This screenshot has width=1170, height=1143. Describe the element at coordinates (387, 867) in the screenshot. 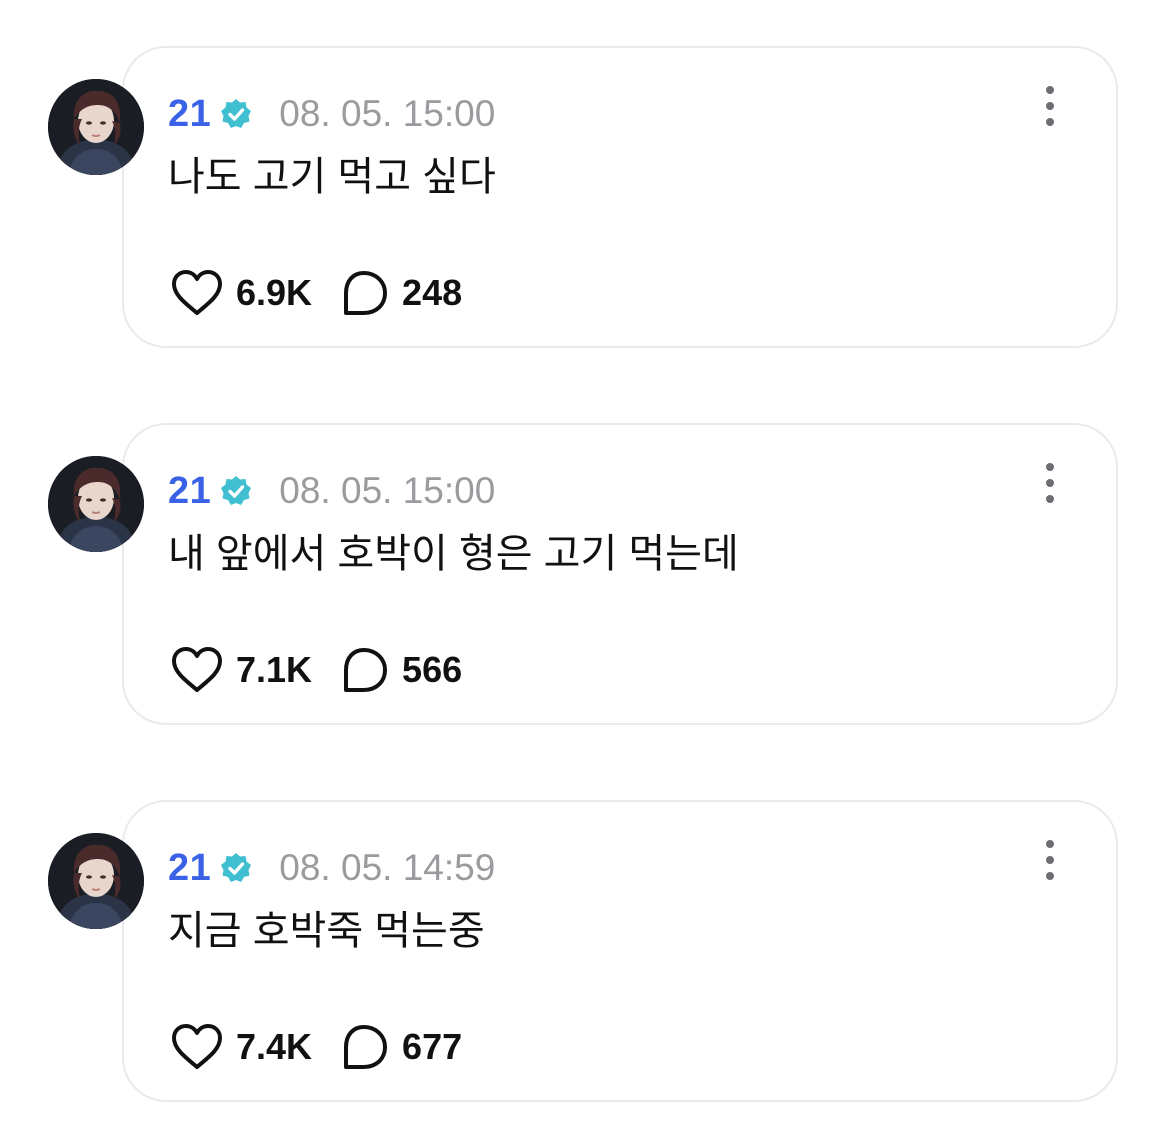

I see `post-timestamp: 08. 05. 14:59` at that location.